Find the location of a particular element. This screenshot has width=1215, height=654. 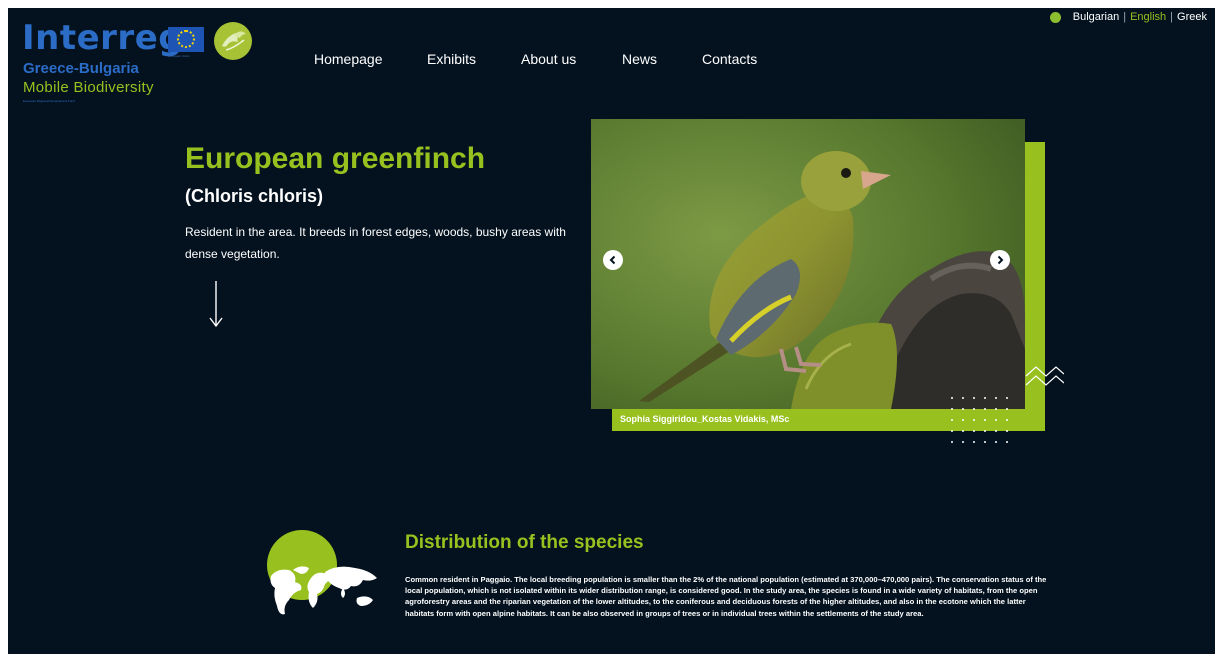

chevron-right-icon is located at coordinates (1000, 260).